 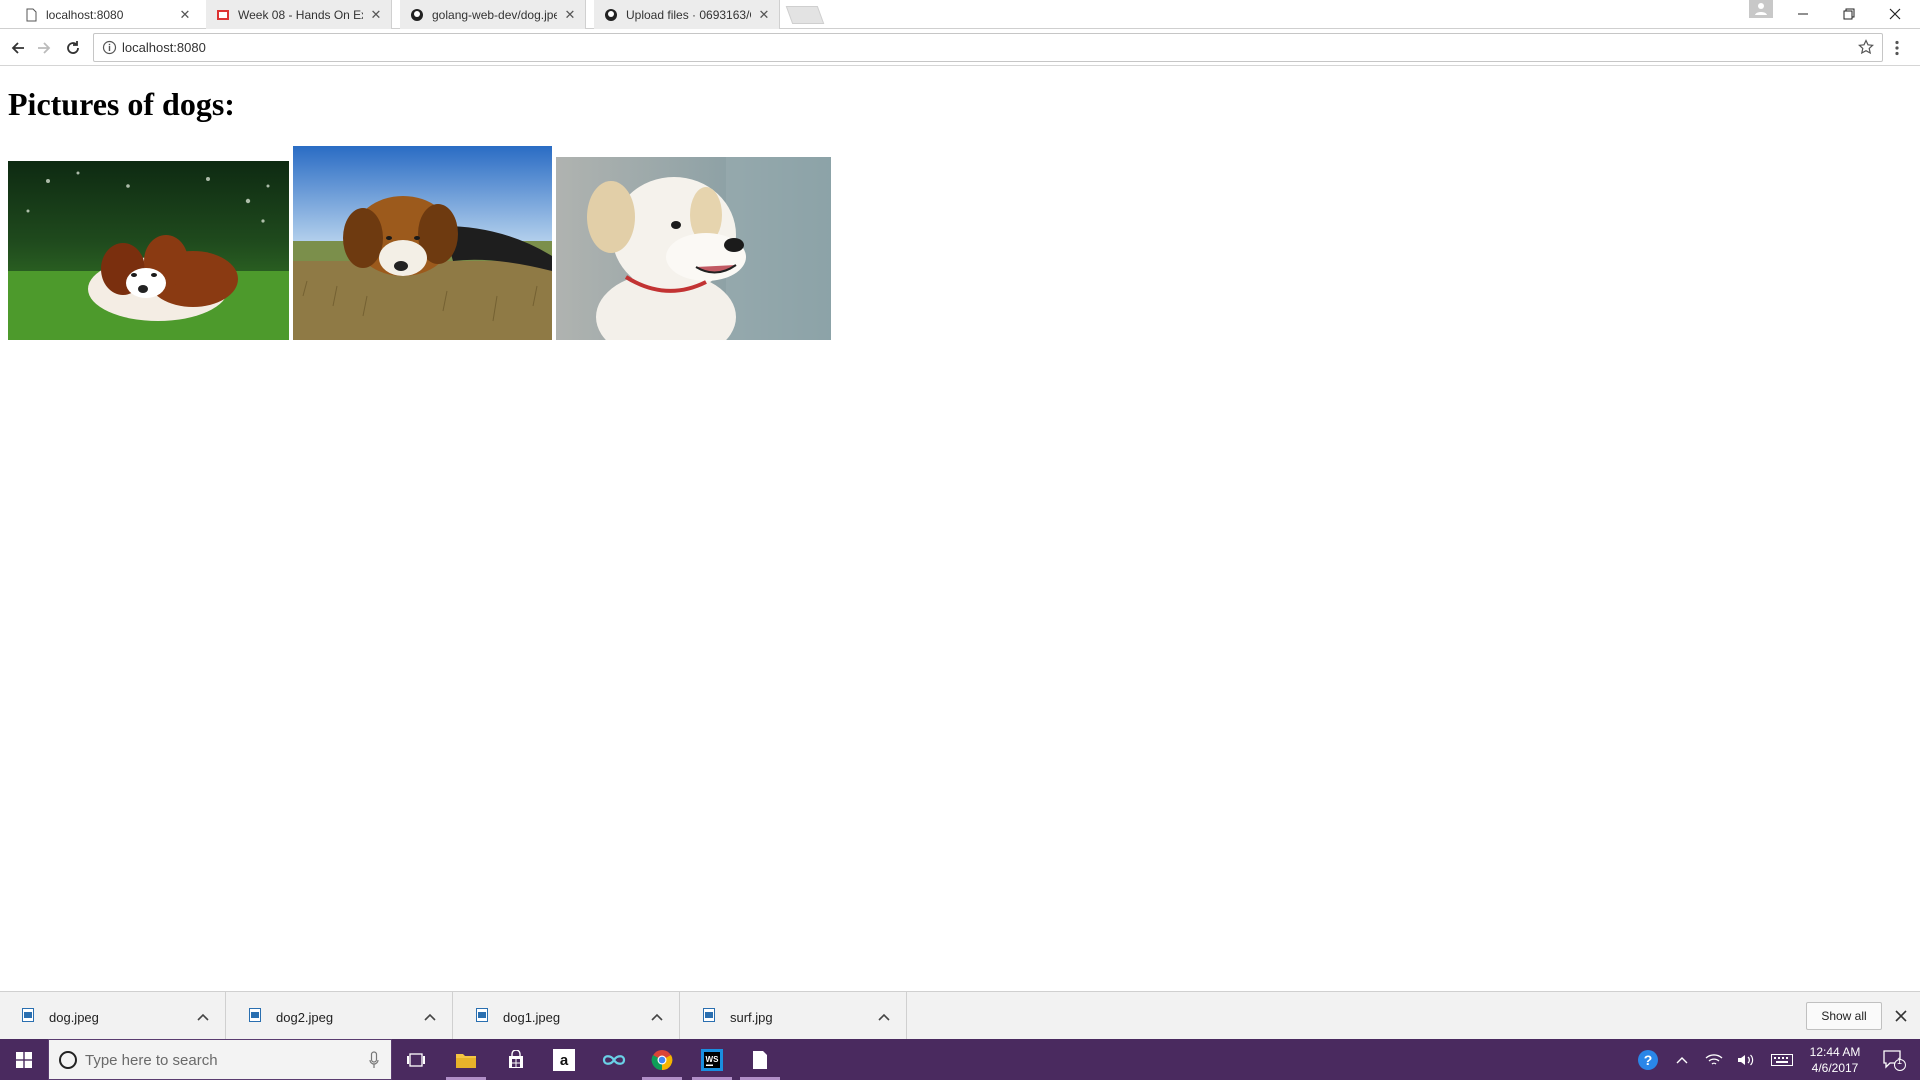 I want to click on tab-title: Upload files · 0693163/G, so click(x=688, y=14).